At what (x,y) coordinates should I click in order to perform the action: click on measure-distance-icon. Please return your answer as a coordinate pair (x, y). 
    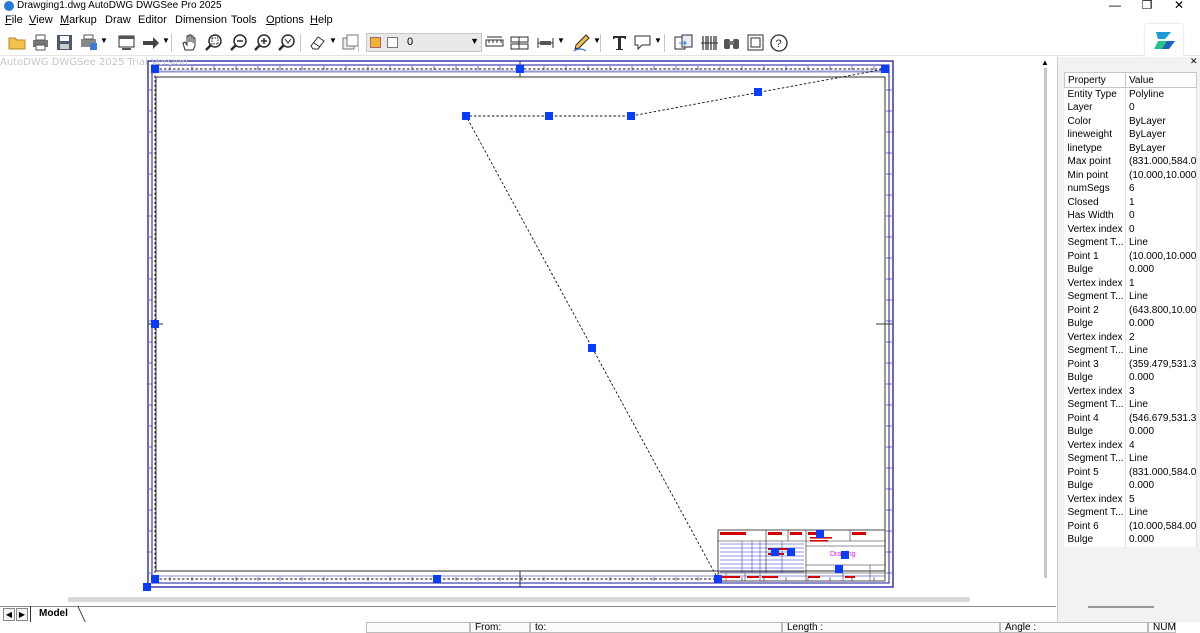
    Looking at the image, I should click on (494, 42).